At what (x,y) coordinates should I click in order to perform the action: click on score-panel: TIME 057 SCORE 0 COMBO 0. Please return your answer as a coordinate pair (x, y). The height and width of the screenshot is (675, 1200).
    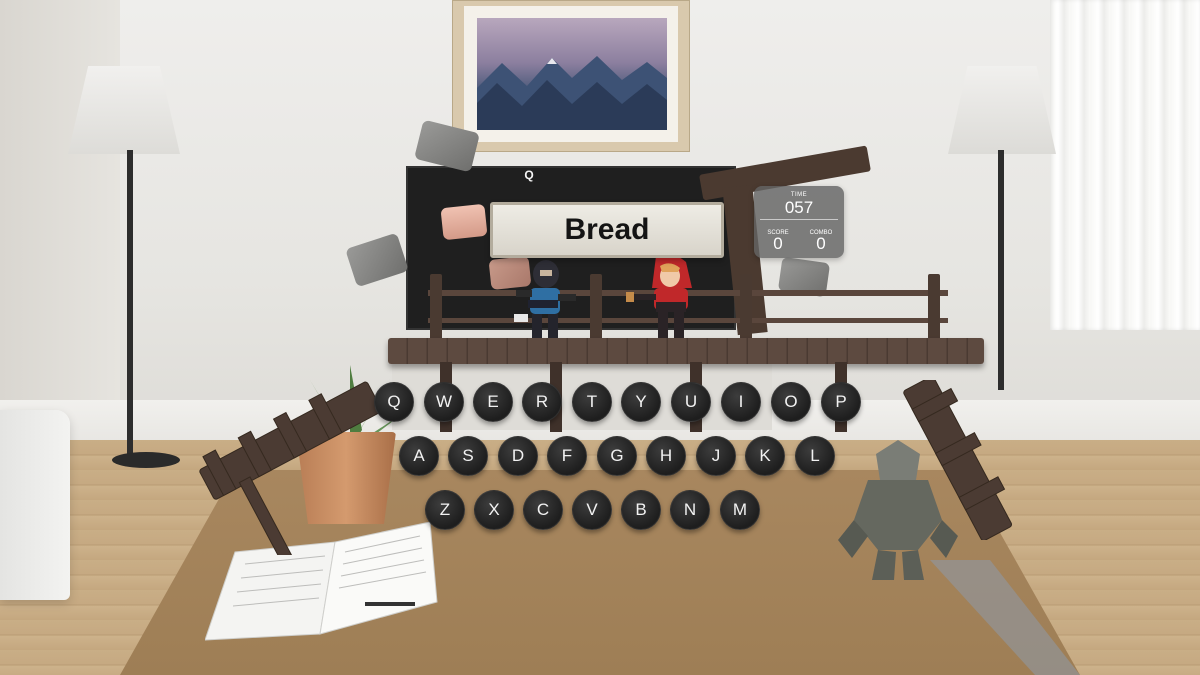
    Looking at the image, I should click on (799, 222).